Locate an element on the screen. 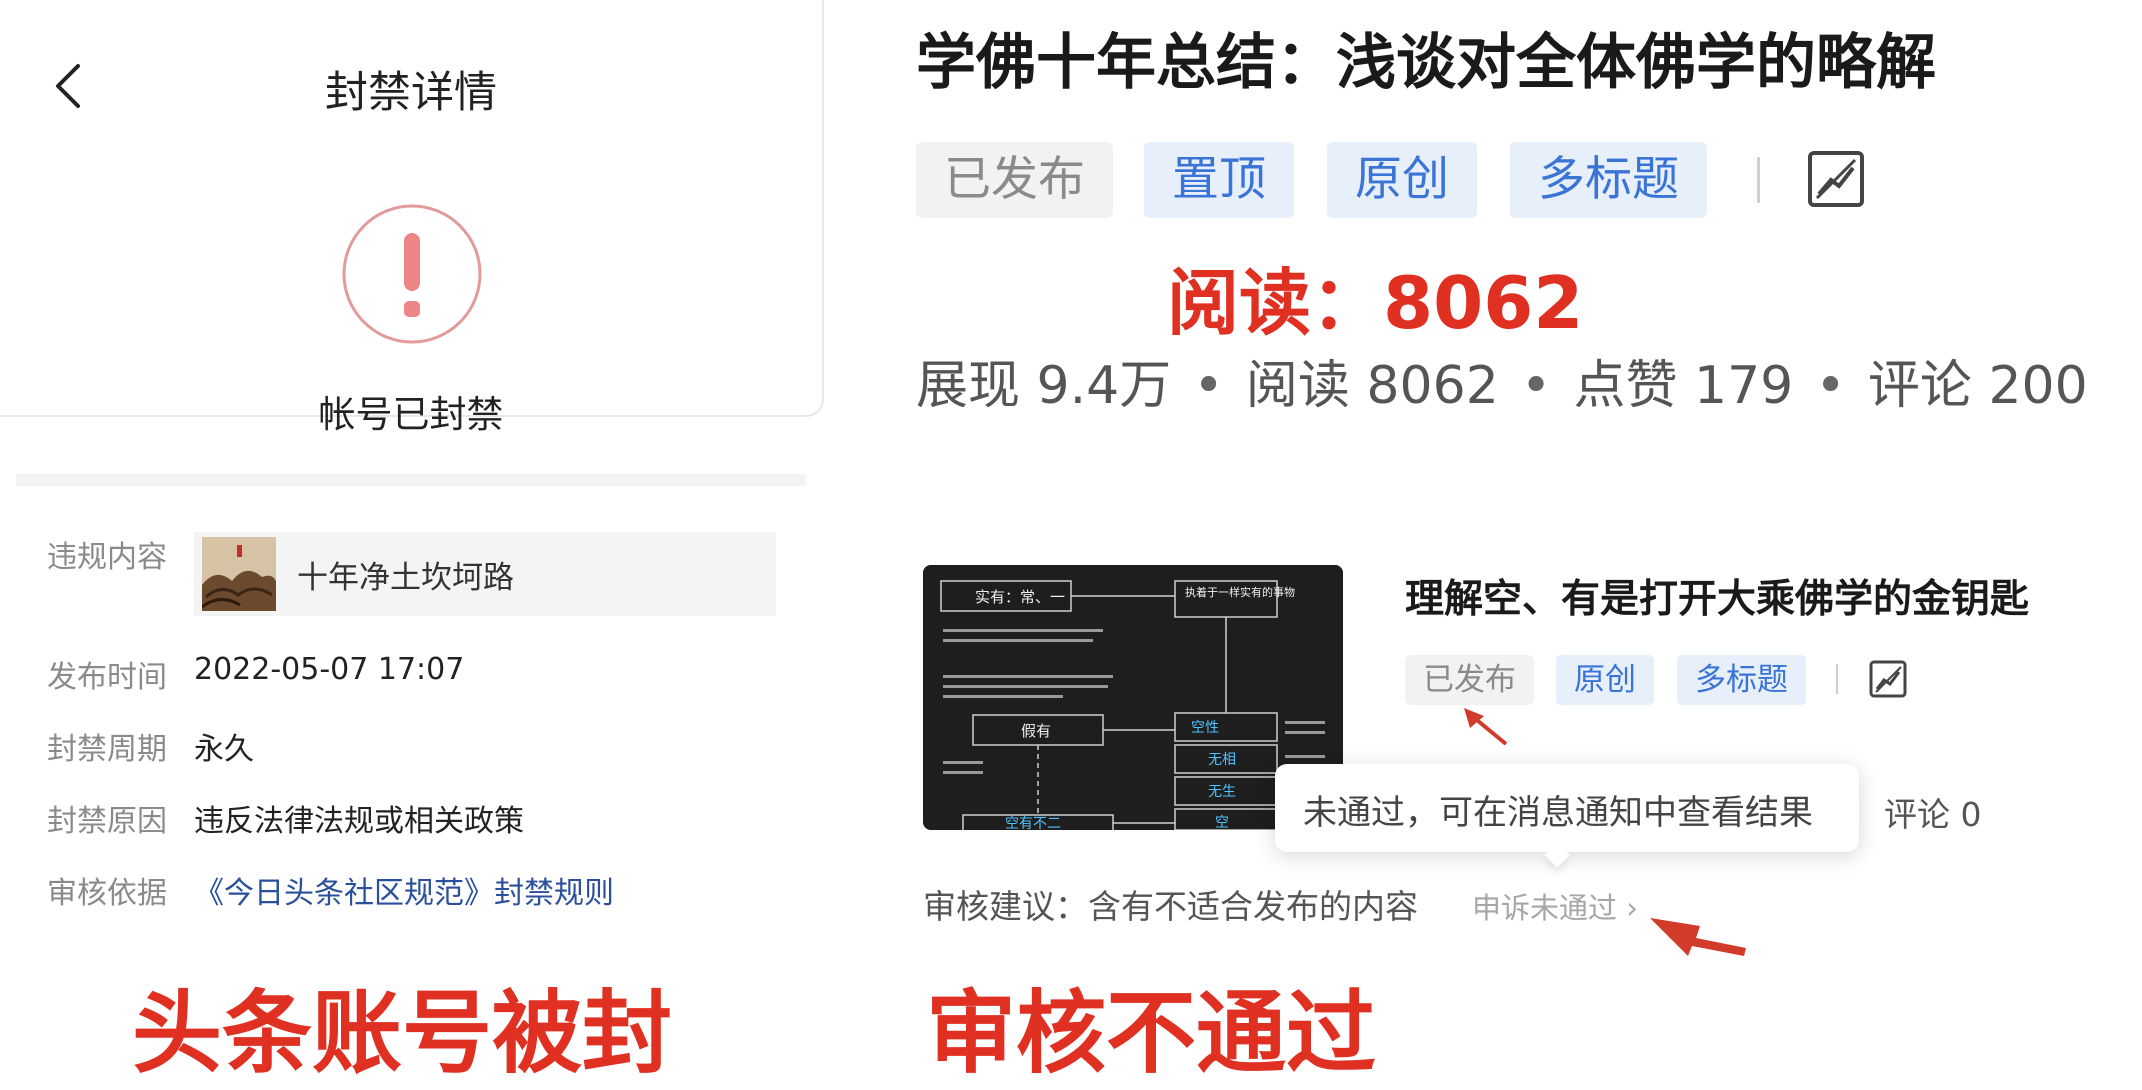 The image size is (2142, 1090). pinned-tag: 置顶 is located at coordinates (1219, 180).